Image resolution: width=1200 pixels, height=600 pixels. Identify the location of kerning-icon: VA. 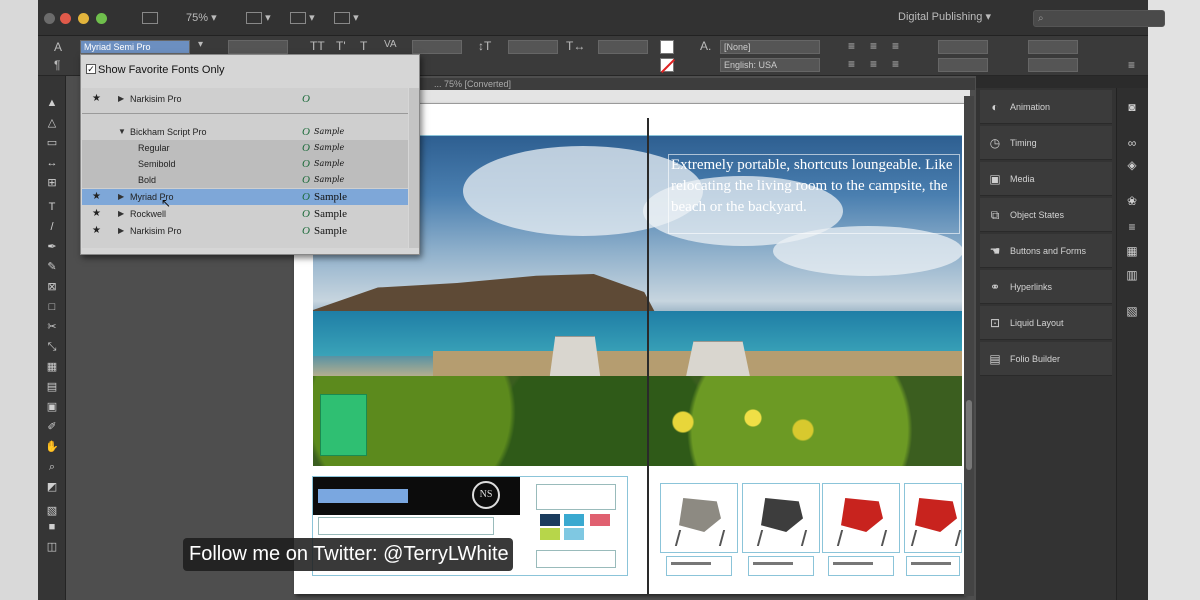
(390, 44).